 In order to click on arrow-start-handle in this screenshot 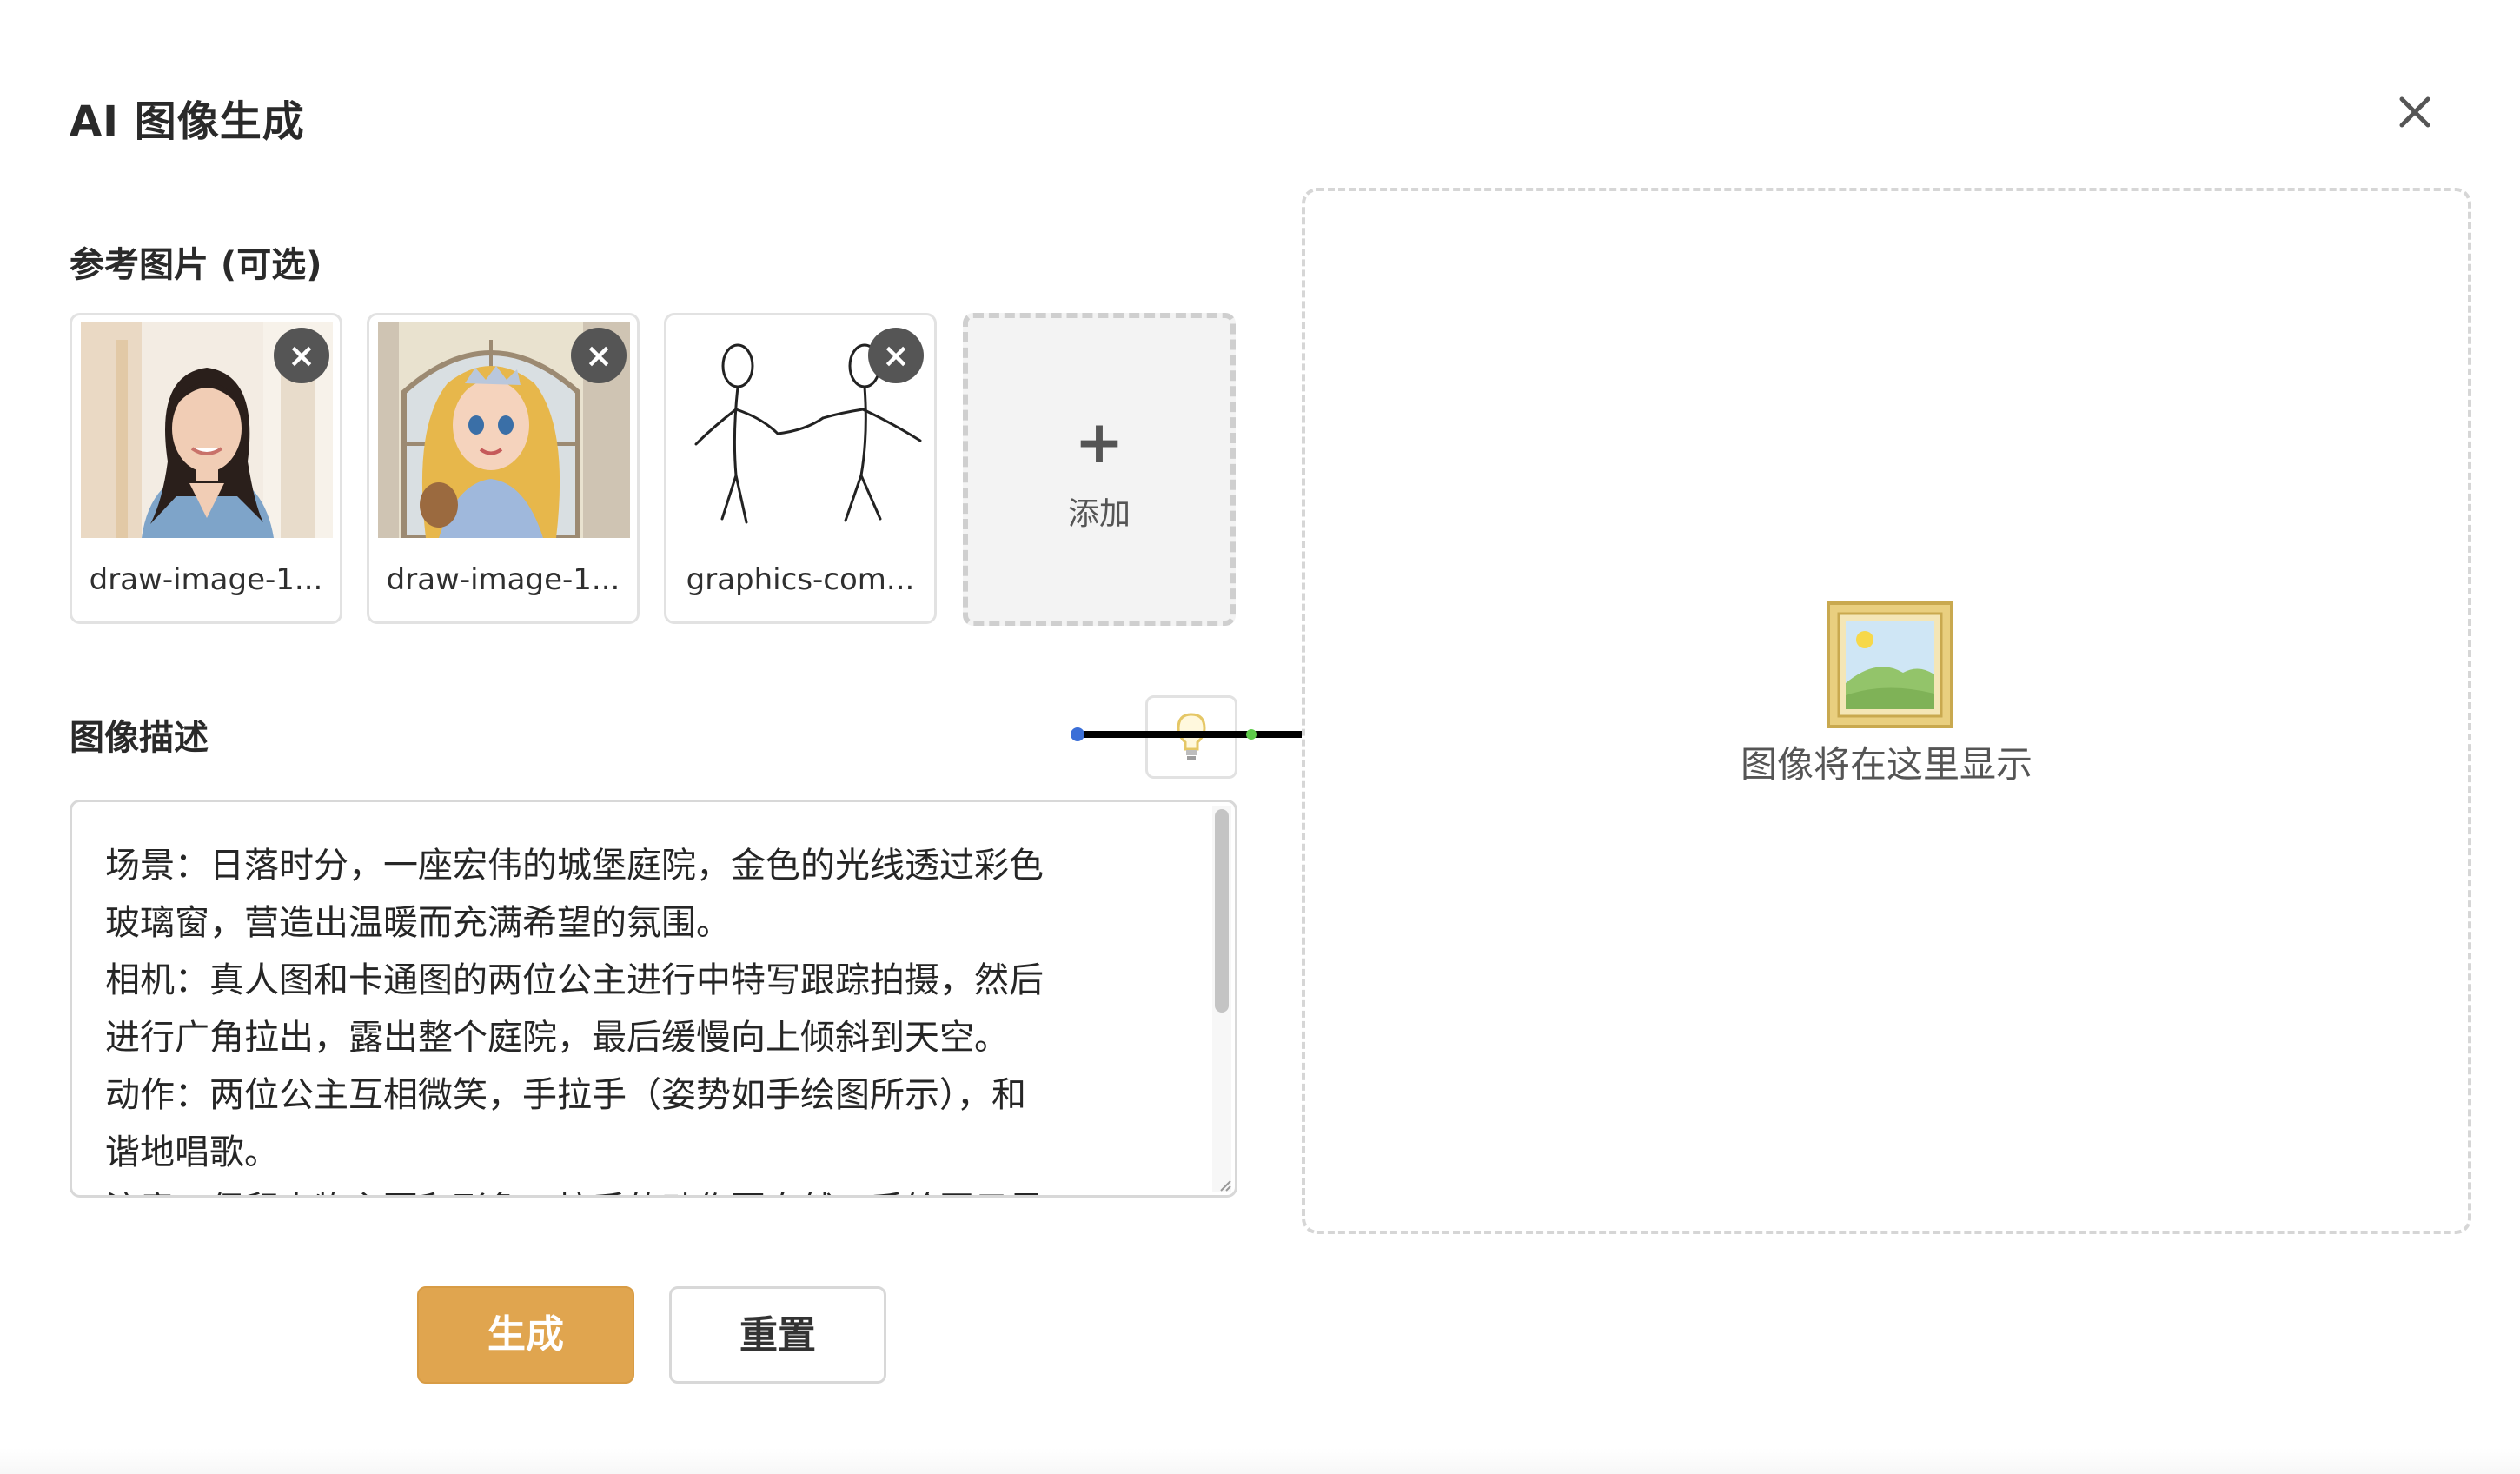, I will do `click(1077, 734)`.